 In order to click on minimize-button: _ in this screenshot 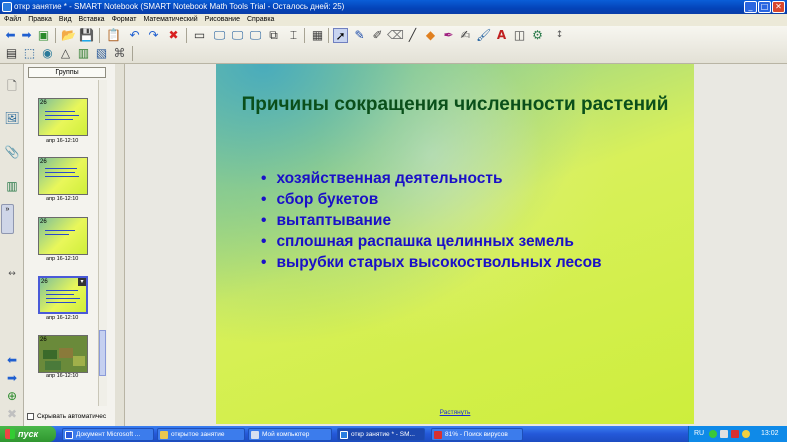, I will do `click(750, 7)`.